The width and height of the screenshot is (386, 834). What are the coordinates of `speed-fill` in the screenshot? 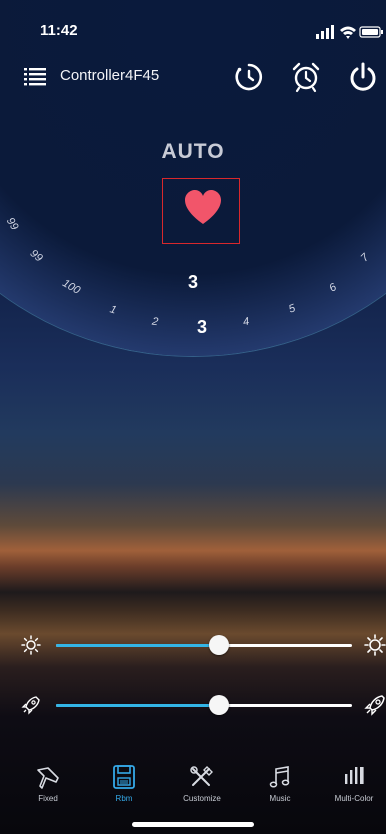 It's located at (137, 705).